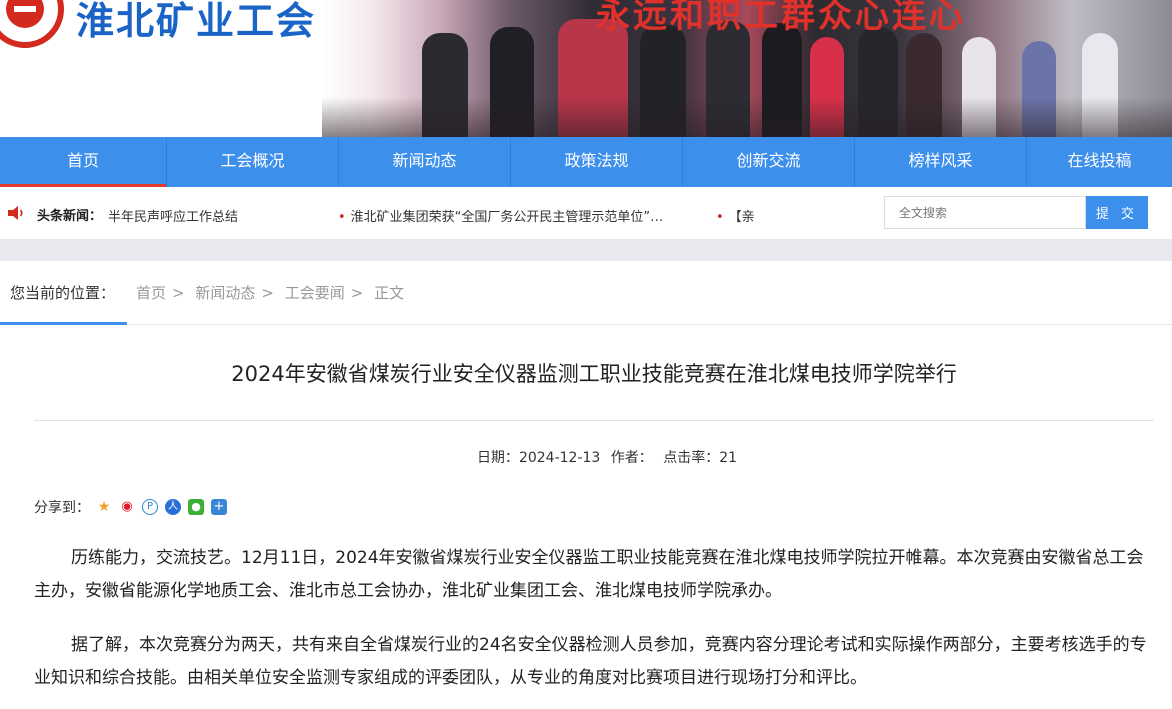 This screenshot has width=1172, height=709. What do you see at coordinates (183, 215) in the screenshot?
I see `ticker-item: 半年民声呼应工作总结` at bounding box center [183, 215].